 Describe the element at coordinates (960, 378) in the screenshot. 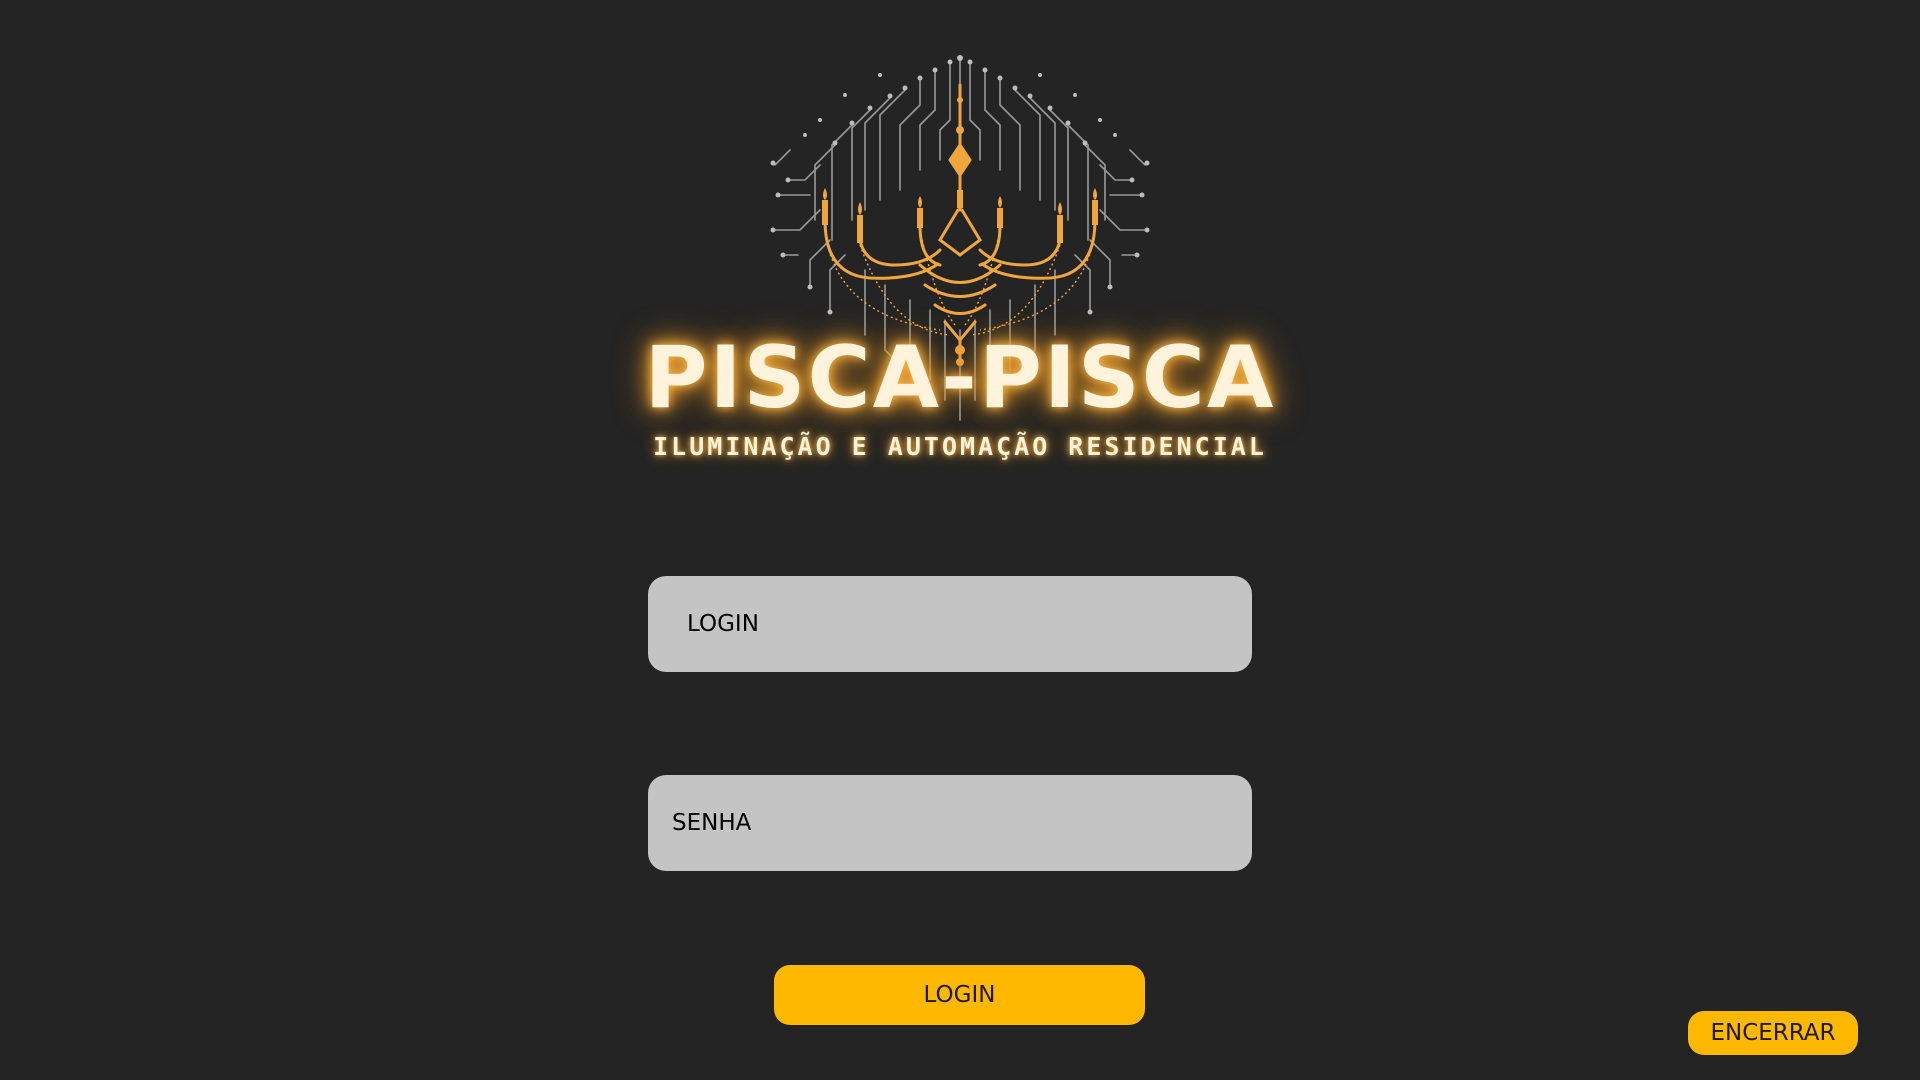

I see `brand-title: PISCA-PISCA` at that location.